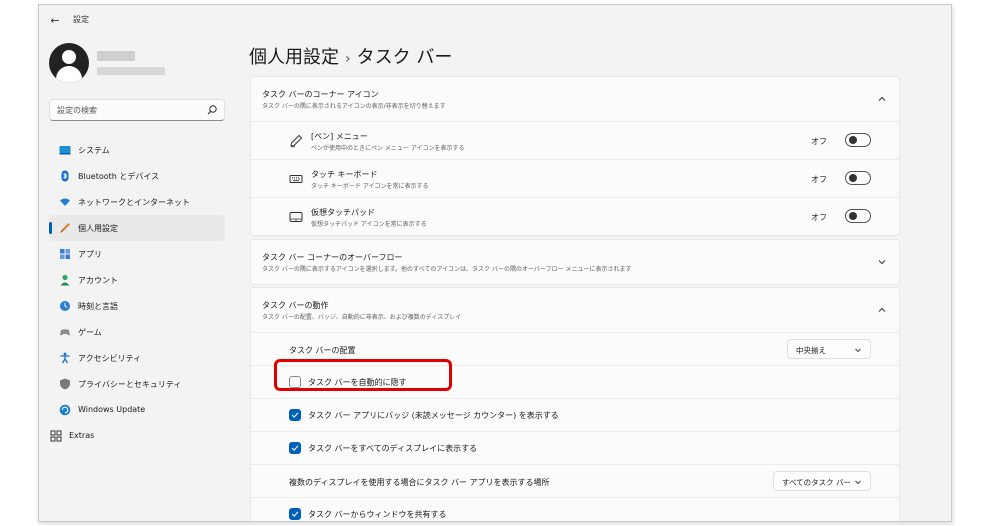 Image resolution: width=988 pixels, height=526 pixels. Describe the element at coordinates (362, 317) in the screenshot. I see `card-subtitle: タスク バーの配置、バッジ、自動的に非表示、および複数のディスプレイ` at that location.